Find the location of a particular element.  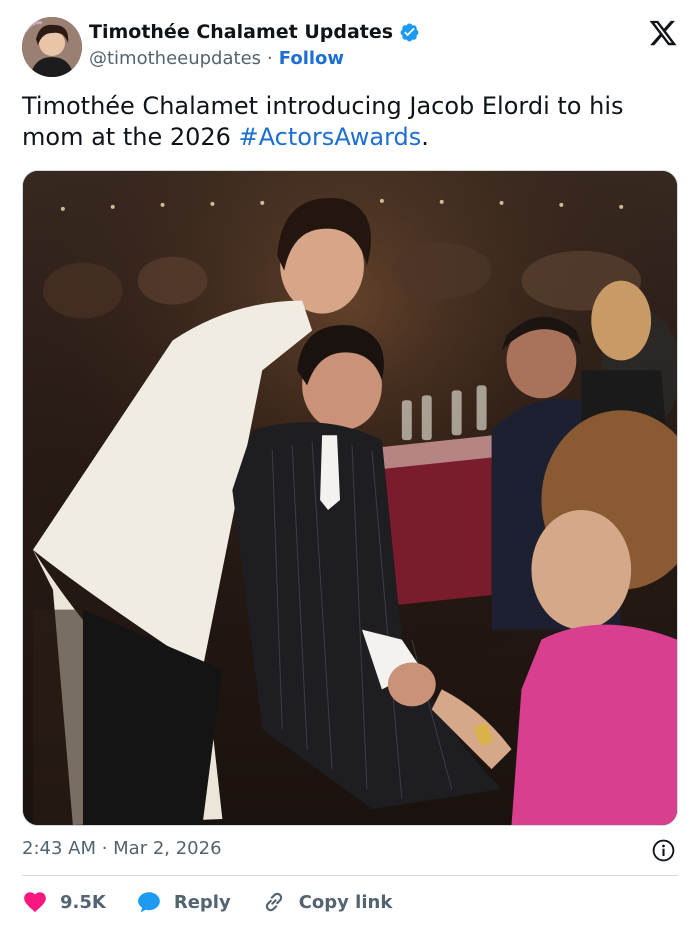

action-bar: 9.5K Reply Copy link is located at coordinates (222, 902).